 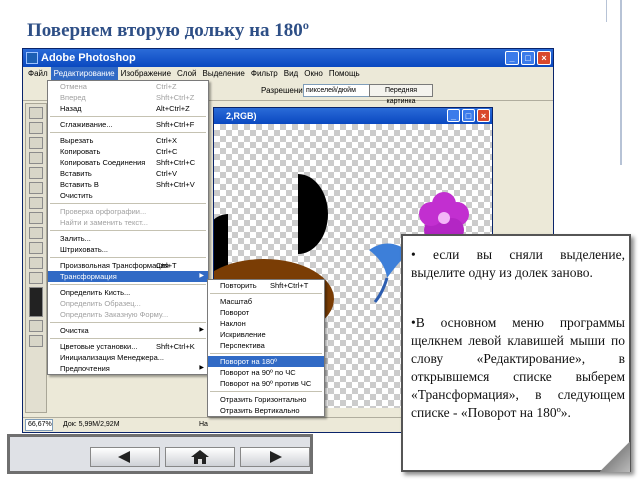 I want to click on transform_menu-item: Отразить Вертикально, so click(x=266, y=410).